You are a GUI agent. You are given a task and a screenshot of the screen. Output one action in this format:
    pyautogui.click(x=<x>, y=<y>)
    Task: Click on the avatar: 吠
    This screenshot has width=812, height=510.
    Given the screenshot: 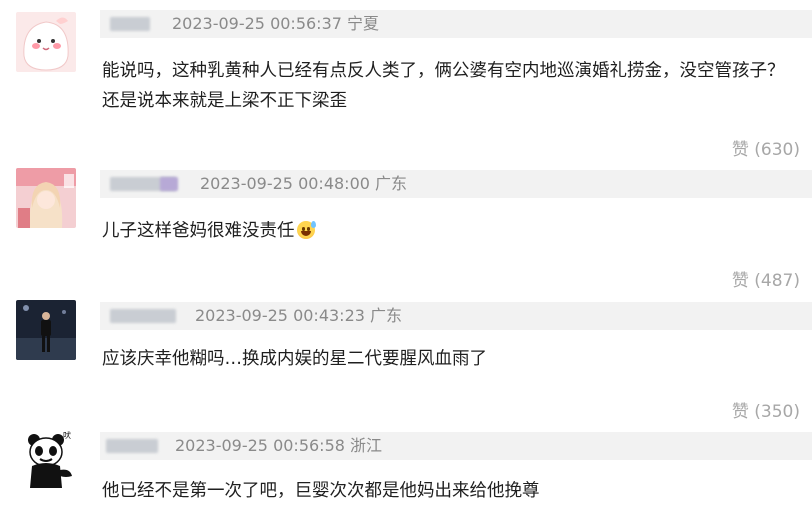 What is the action you would take?
    pyautogui.click(x=46, y=460)
    